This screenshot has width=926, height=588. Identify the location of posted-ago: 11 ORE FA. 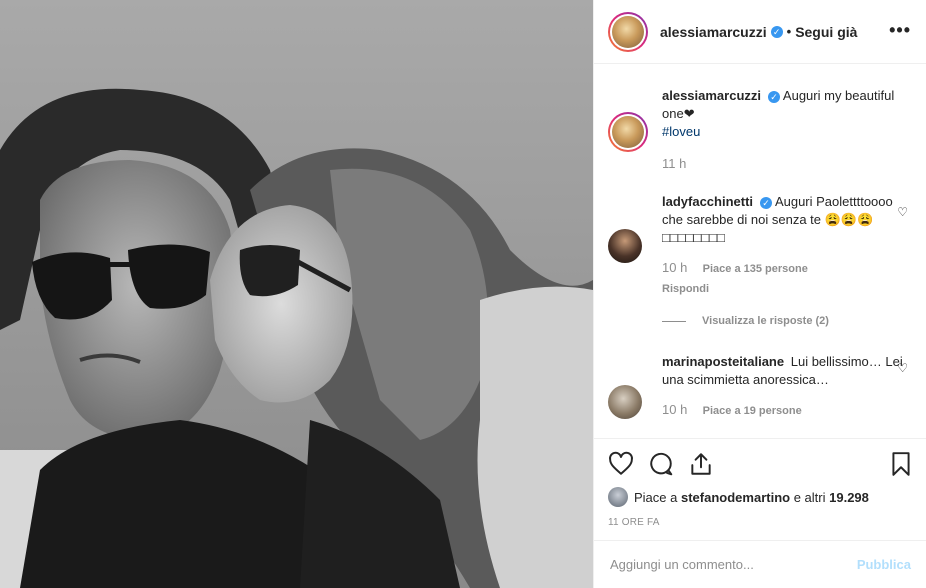
(634, 522).